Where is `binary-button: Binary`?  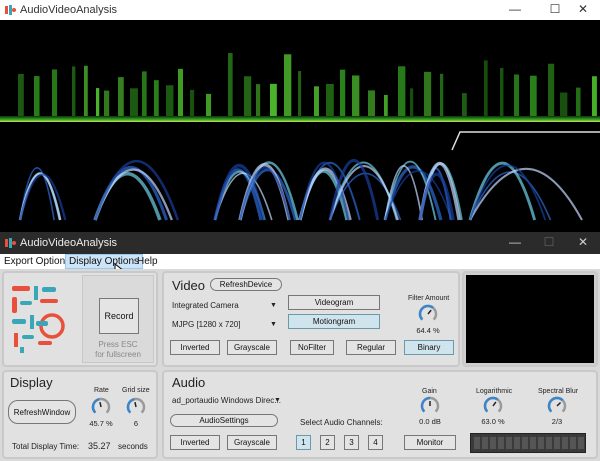 binary-button: Binary is located at coordinates (429, 347).